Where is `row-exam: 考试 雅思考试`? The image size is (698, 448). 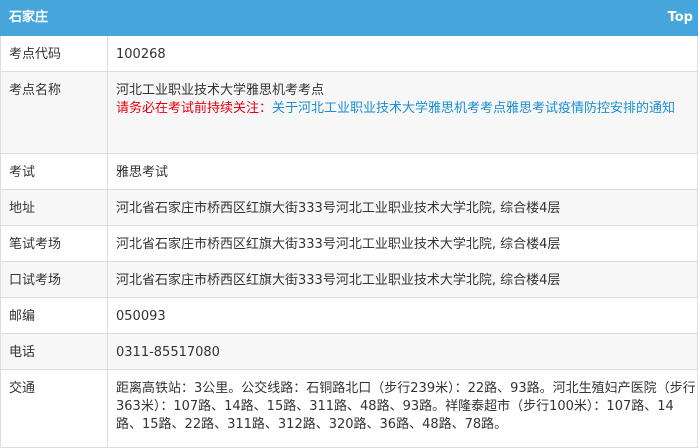
row-exam: 考试 雅思考试 is located at coordinates (349, 171).